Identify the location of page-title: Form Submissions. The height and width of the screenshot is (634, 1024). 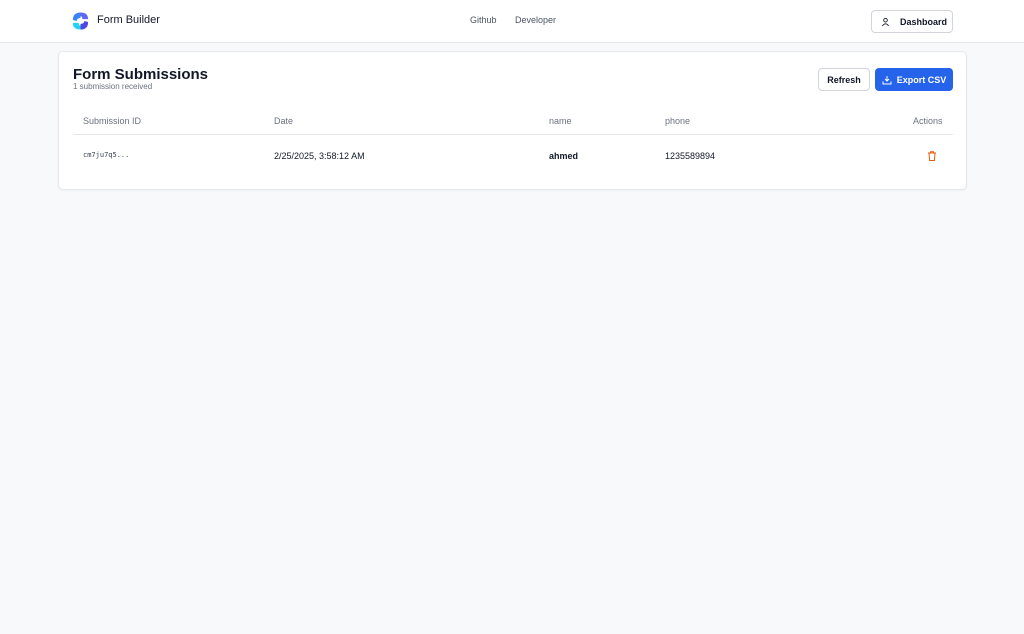
(141, 74).